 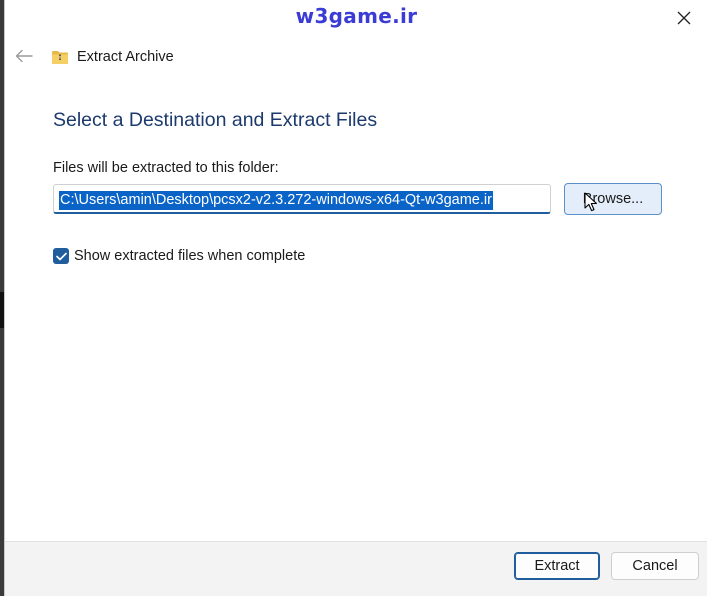 I want to click on show-files-option: Show extracted files when complete, so click(x=179, y=256).